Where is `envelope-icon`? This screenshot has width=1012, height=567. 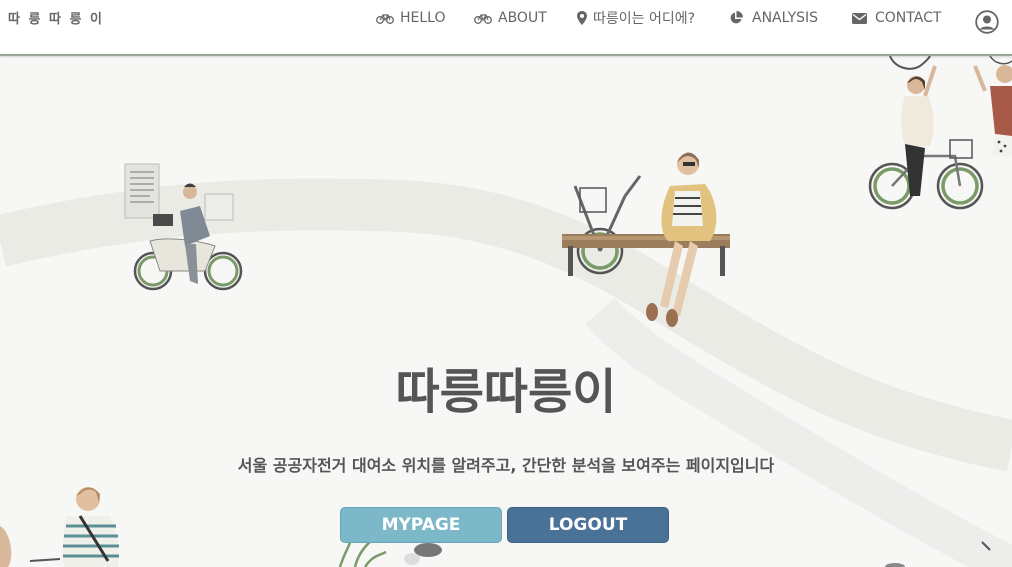 envelope-icon is located at coordinates (859, 18).